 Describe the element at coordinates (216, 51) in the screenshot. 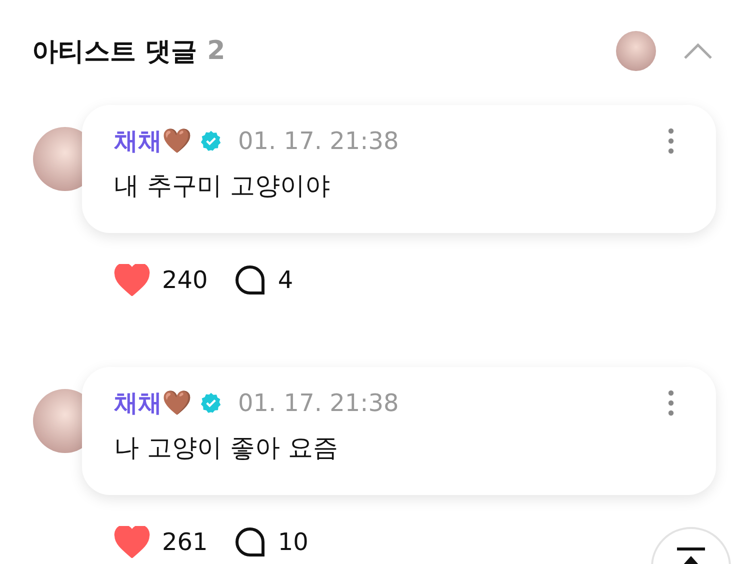

I see `comment-count: 2` at that location.